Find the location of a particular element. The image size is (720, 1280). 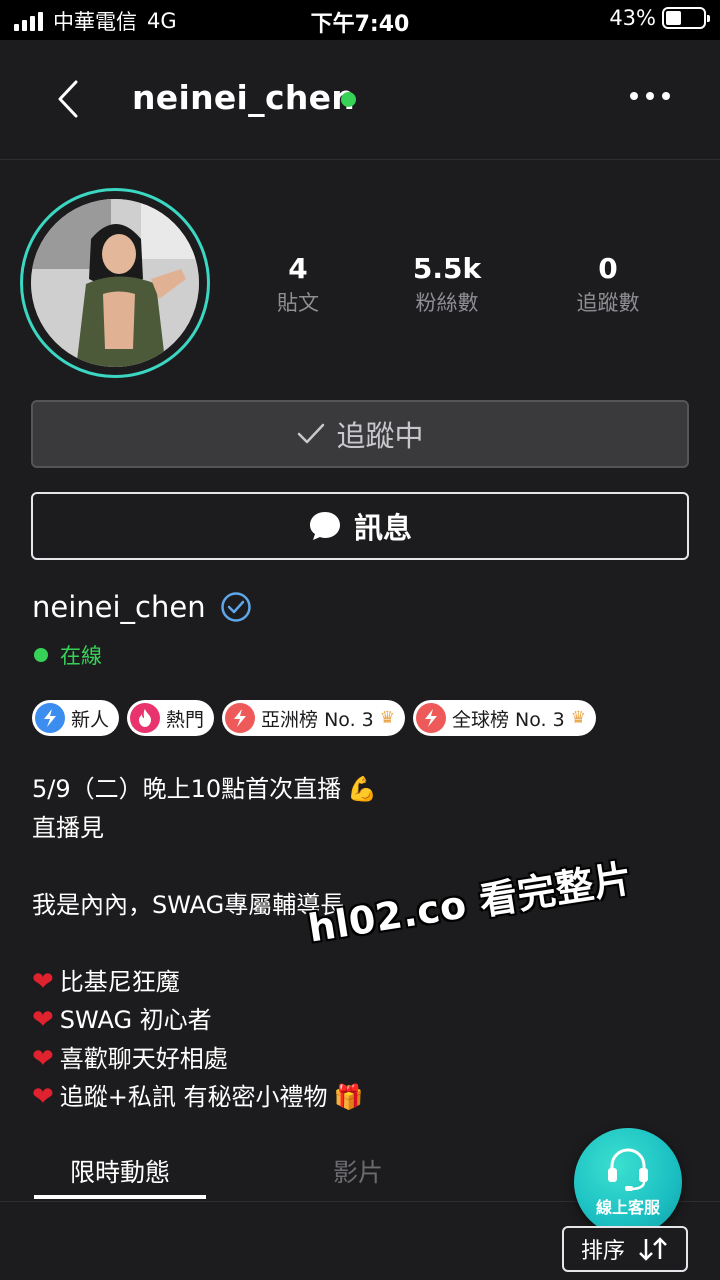

flame-icon is located at coordinates (145, 718).